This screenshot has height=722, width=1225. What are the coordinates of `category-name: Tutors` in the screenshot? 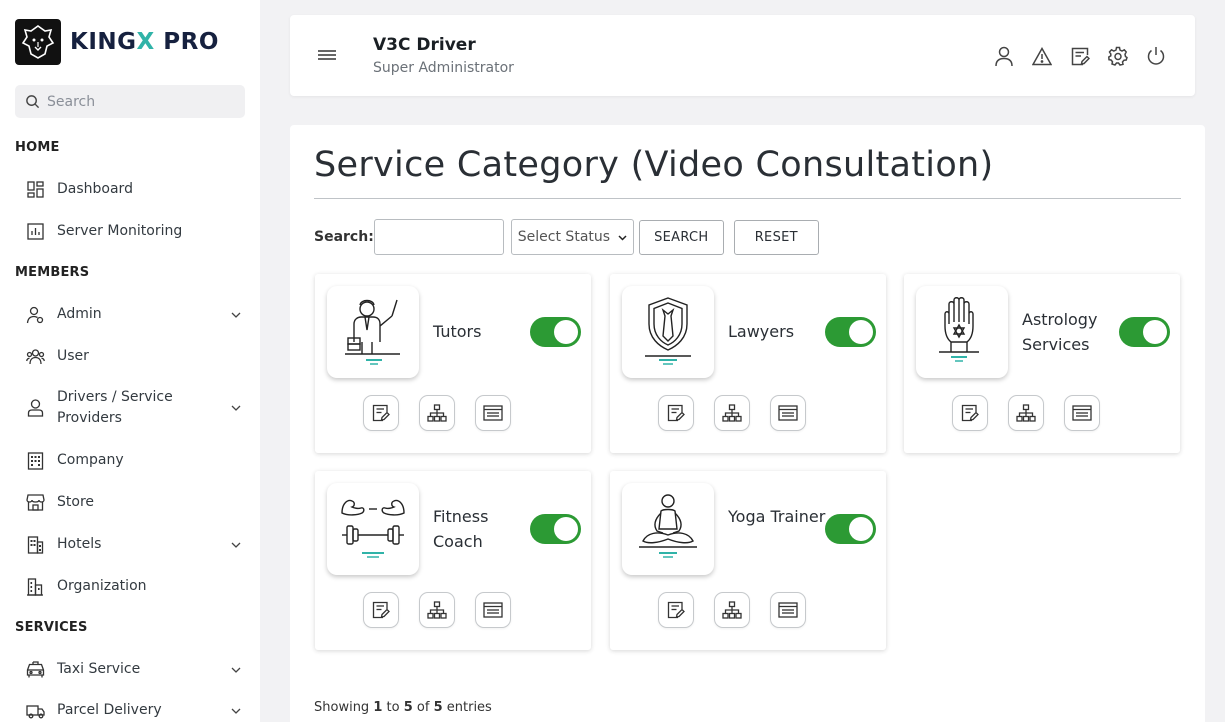 It's located at (457, 331).